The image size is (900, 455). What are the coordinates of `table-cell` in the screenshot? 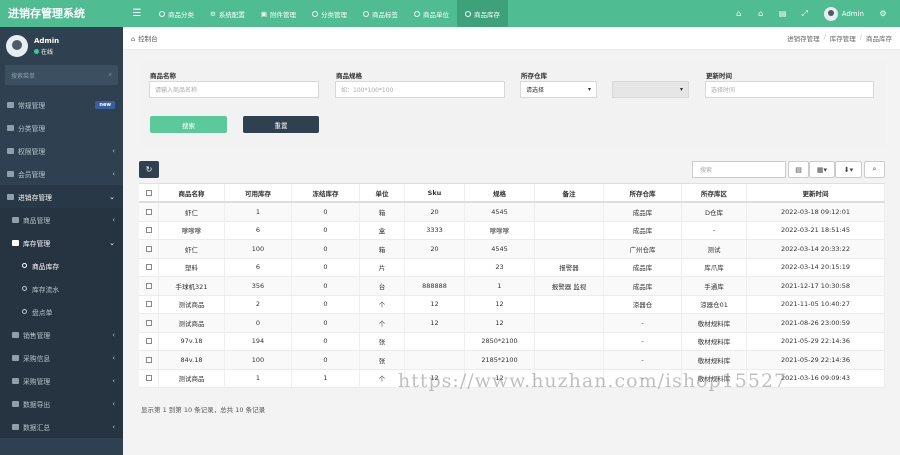 It's located at (435, 267).